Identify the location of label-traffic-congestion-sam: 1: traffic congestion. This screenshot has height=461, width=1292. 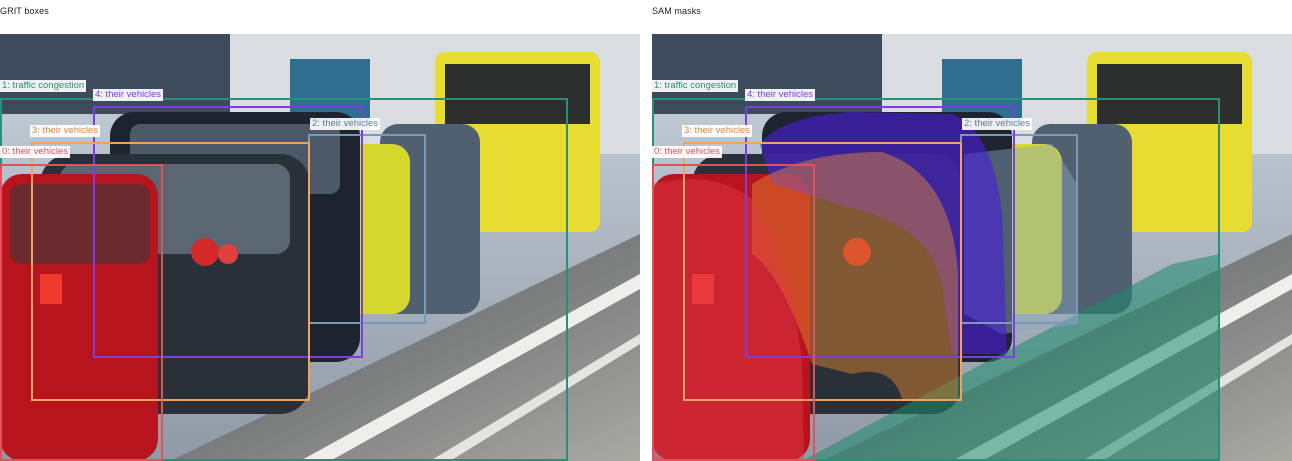
(695, 86).